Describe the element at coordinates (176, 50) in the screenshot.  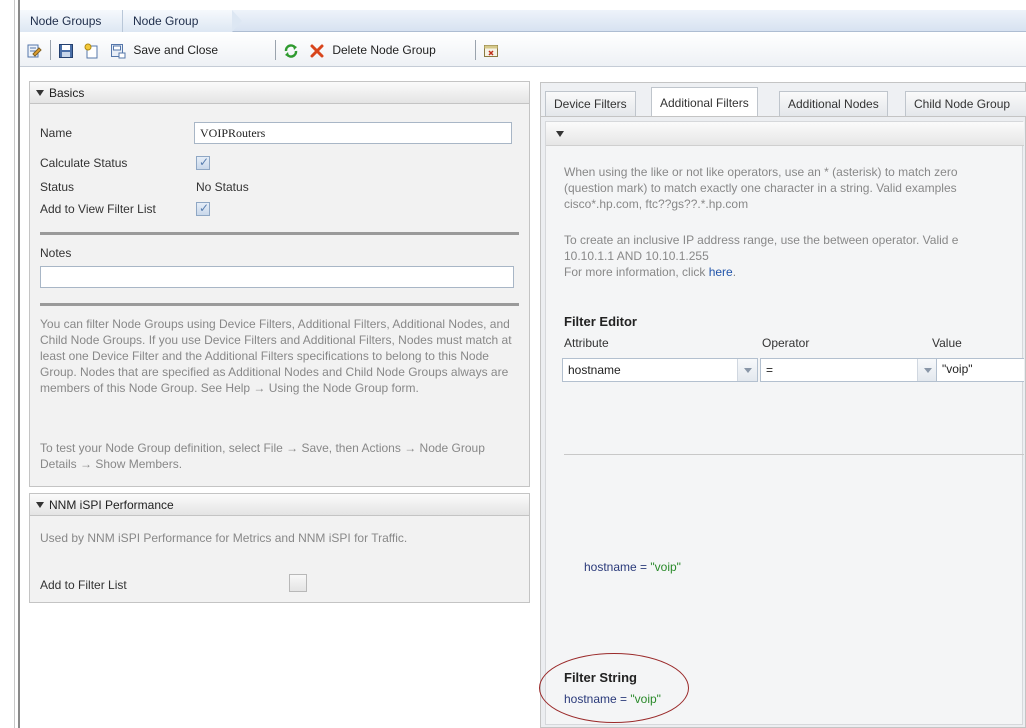
I see `save-close-label: Save and Close` at that location.